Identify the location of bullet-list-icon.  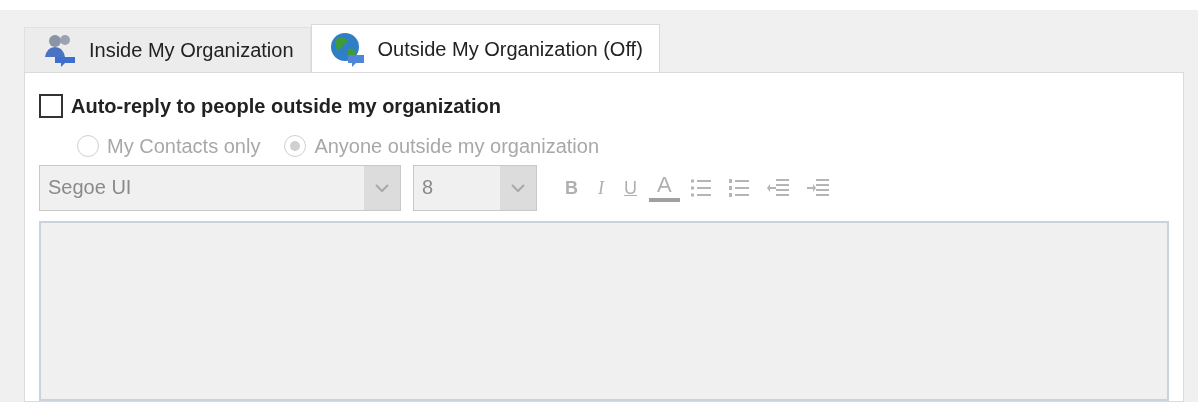
(700, 188).